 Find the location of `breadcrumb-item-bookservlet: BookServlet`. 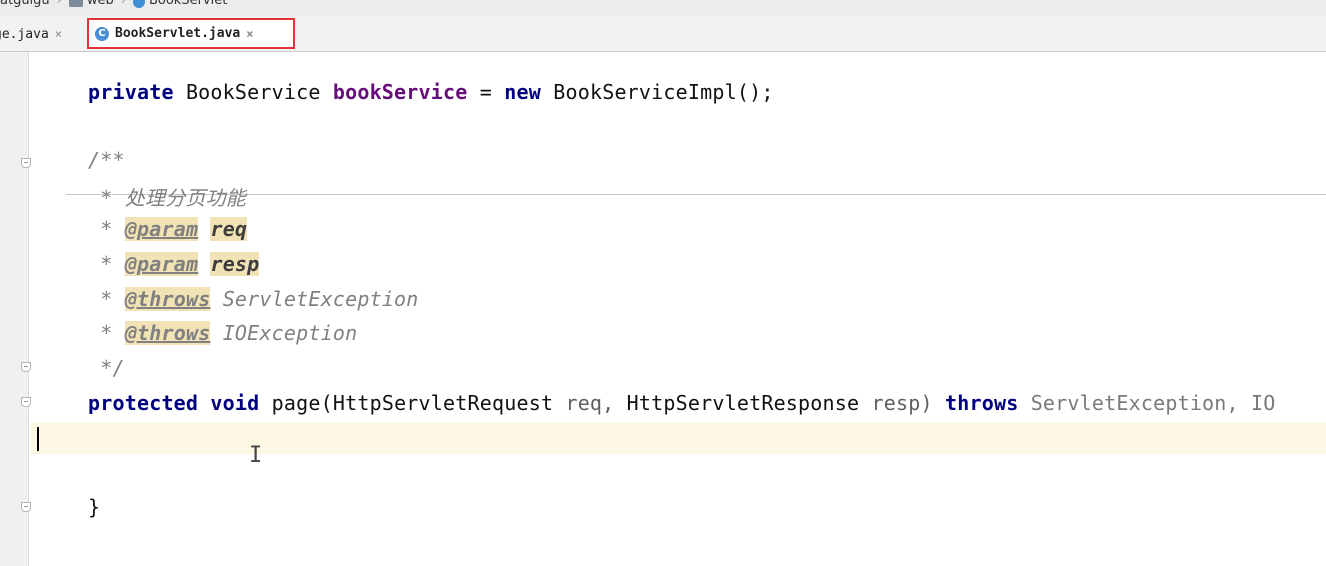

breadcrumb-item-bookservlet: BookServlet is located at coordinates (188, 4).